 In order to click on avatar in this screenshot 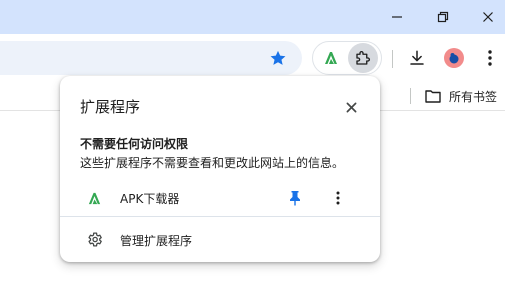, I will do `click(454, 58)`.